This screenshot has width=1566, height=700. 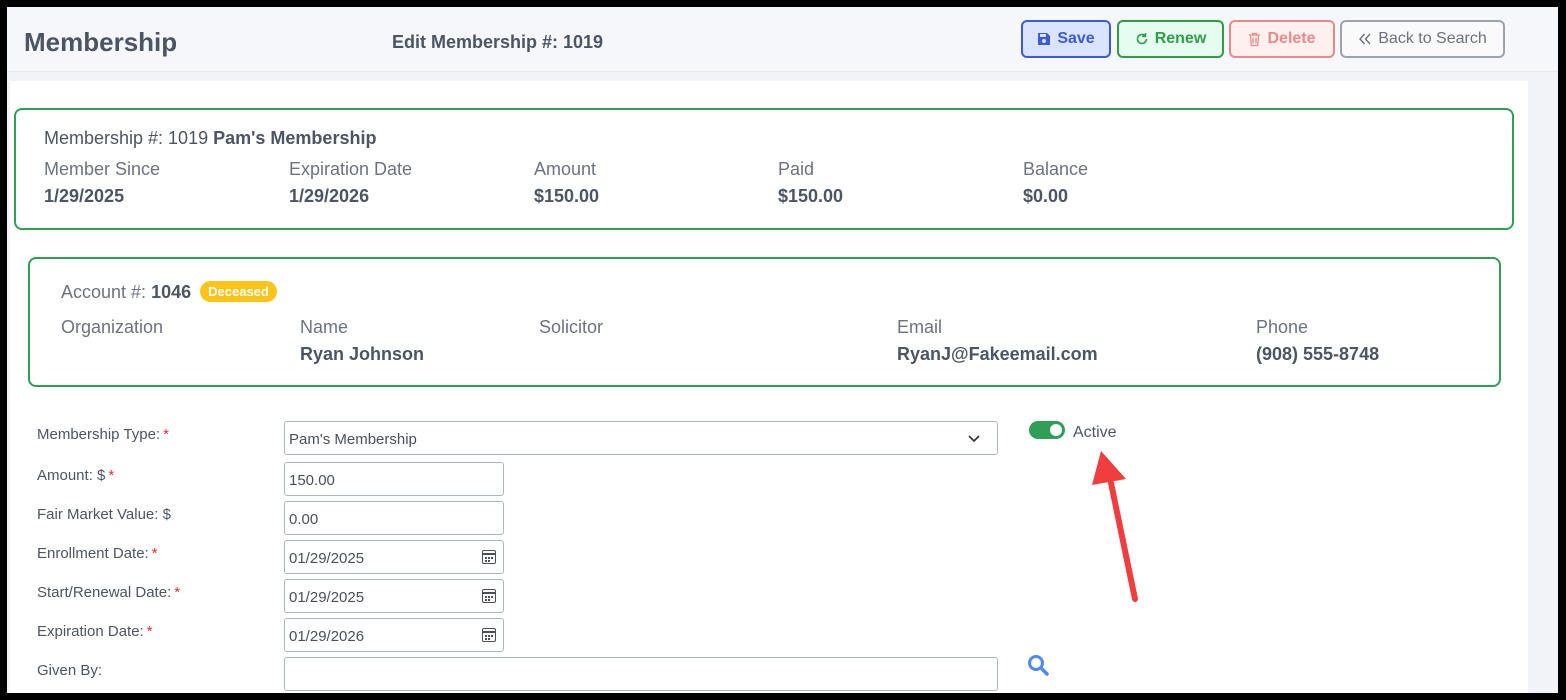 I want to click on amount-value: $150.00, so click(x=567, y=196).